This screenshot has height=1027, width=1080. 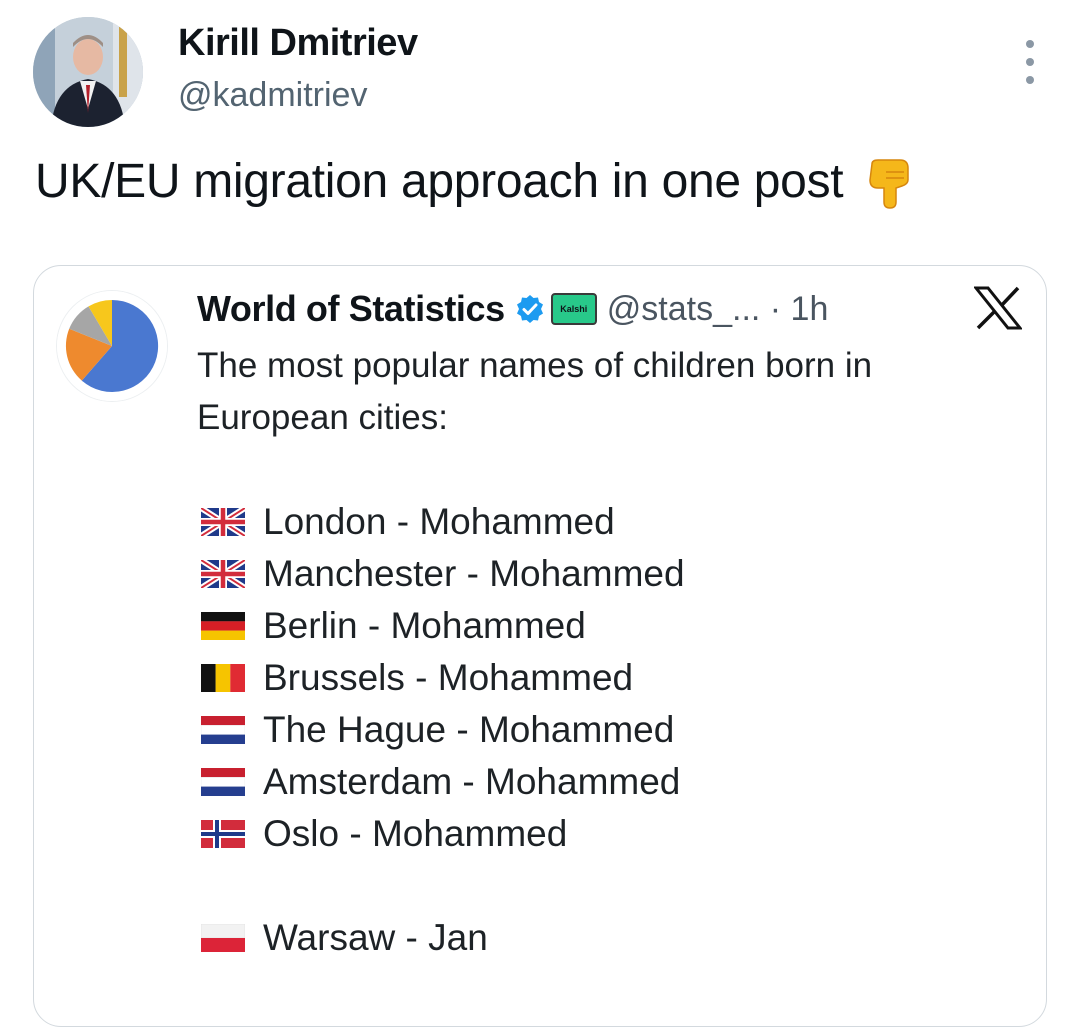 I want to click on list-item-text: Amsterdam - Mohammed, so click(x=472, y=781).